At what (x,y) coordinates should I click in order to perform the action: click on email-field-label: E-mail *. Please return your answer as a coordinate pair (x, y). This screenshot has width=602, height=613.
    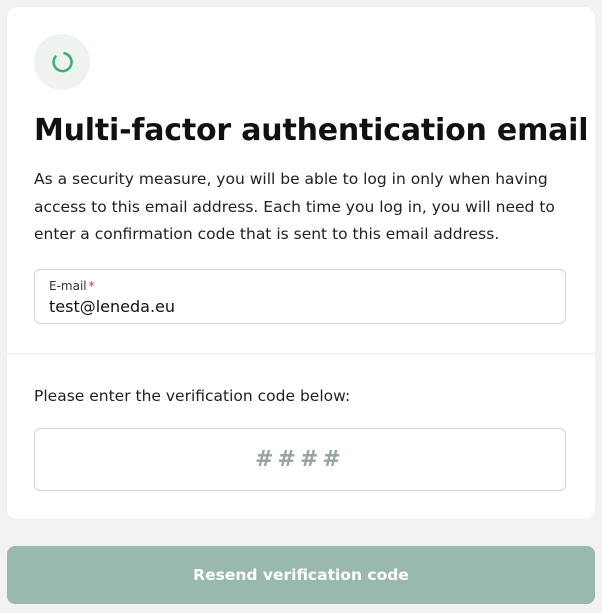
    Looking at the image, I should click on (72, 286).